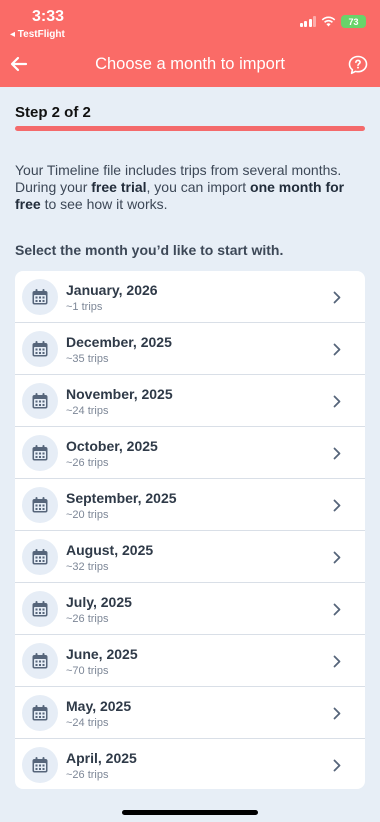 Image resolution: width=380 pixels, height=822 pixels. Describe the element at coordinates (87, 515) in the screenshot. I see `trip-count: ~20 trips` at that location.